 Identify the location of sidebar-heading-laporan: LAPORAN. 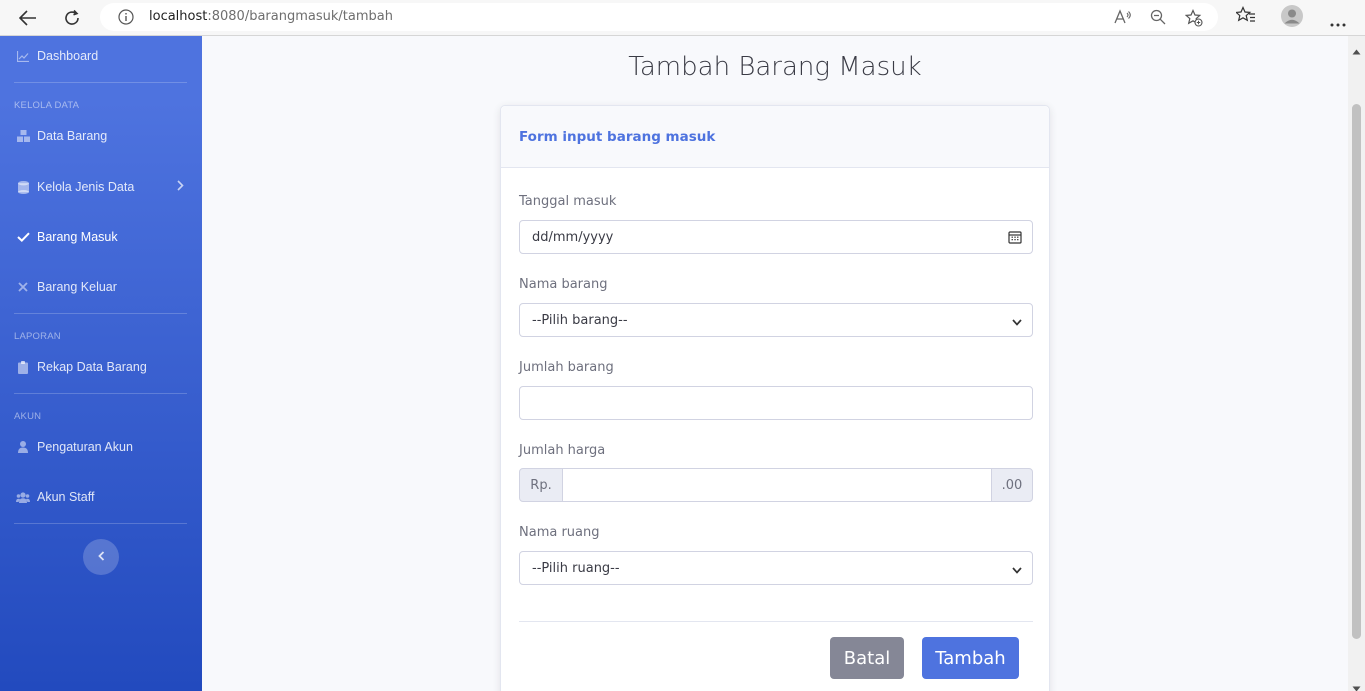
(37, 336).